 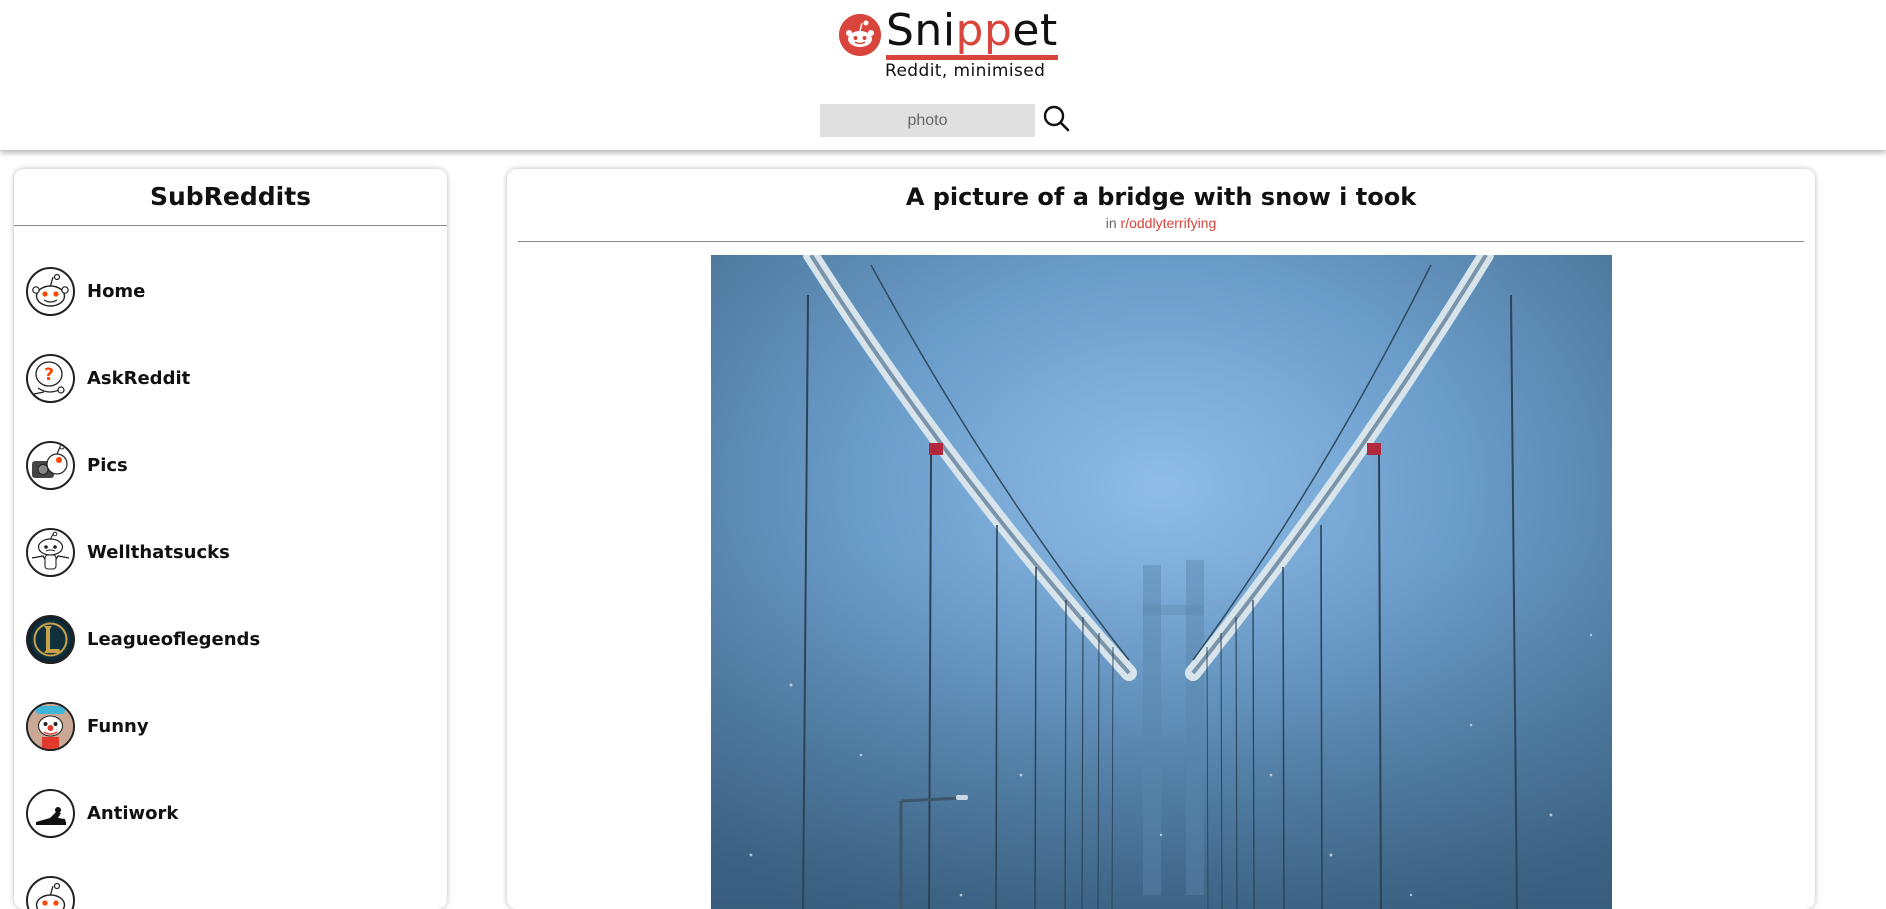 I want to click on sidebar-item-label: Funny, so click(x=118, y=726).